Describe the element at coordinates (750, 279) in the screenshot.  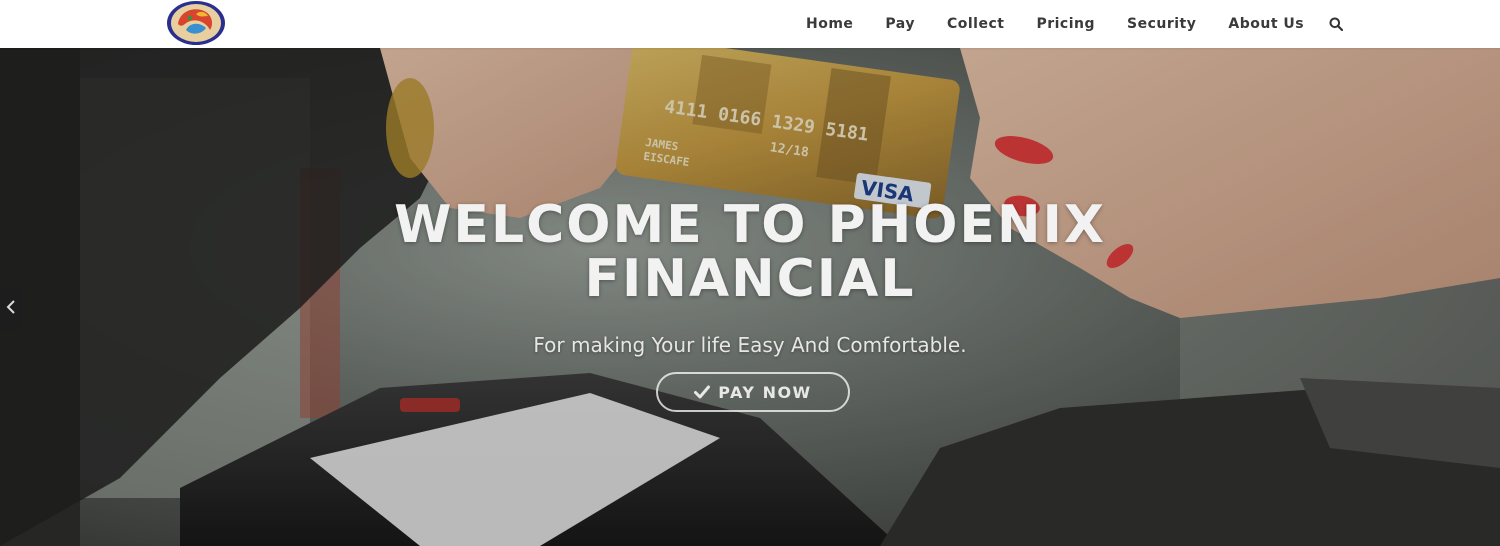
I see `hero-title-line2: FINANCIAL` at that location.